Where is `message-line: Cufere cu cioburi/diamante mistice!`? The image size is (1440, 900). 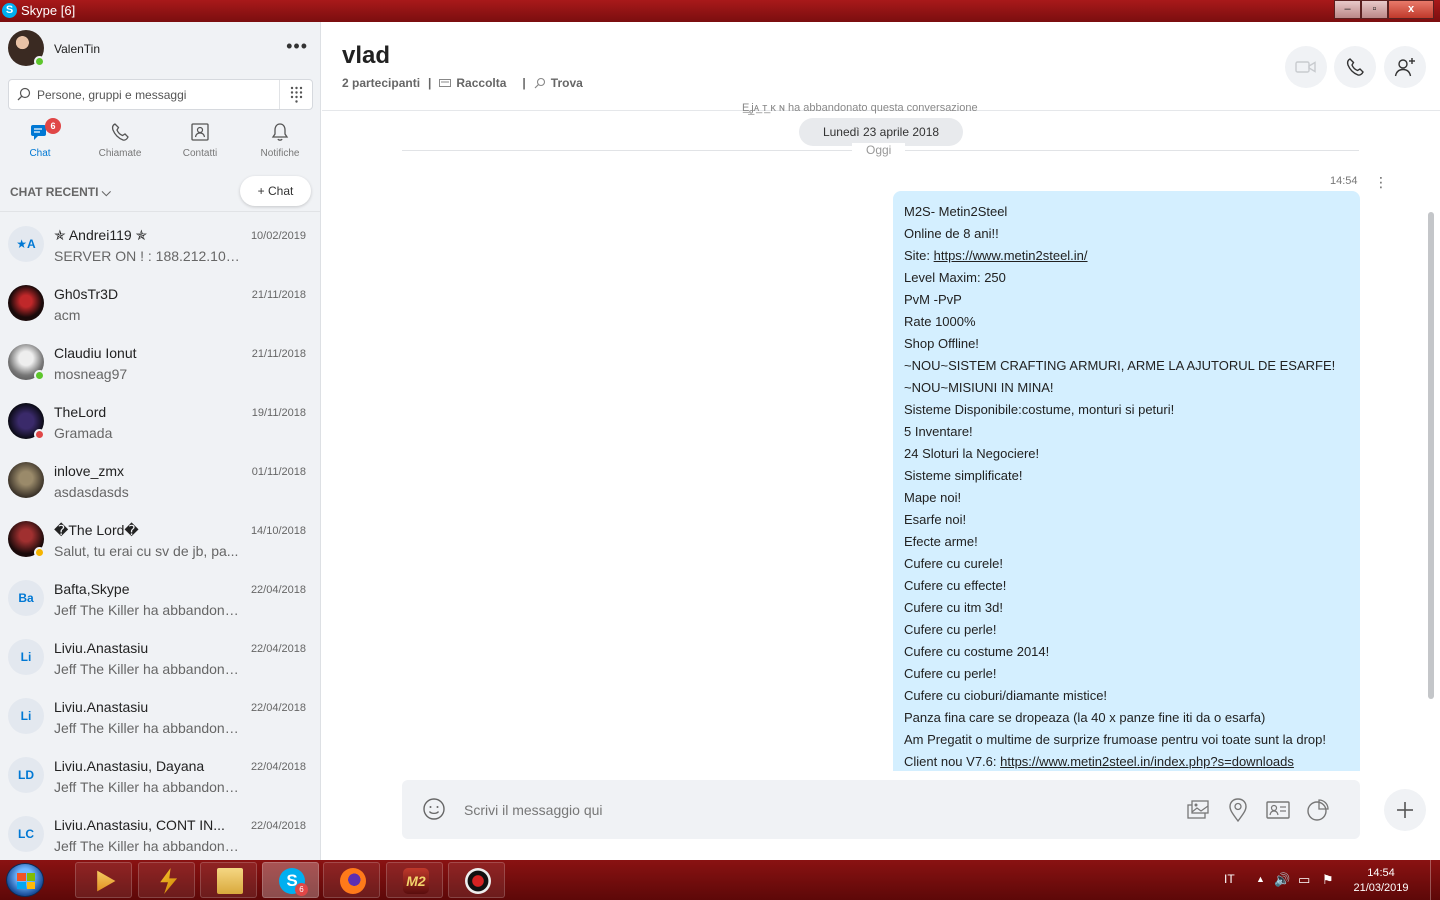
message-line: Cufere cu cioburi/diamante mistice! is located at coordinates (1006, 695).